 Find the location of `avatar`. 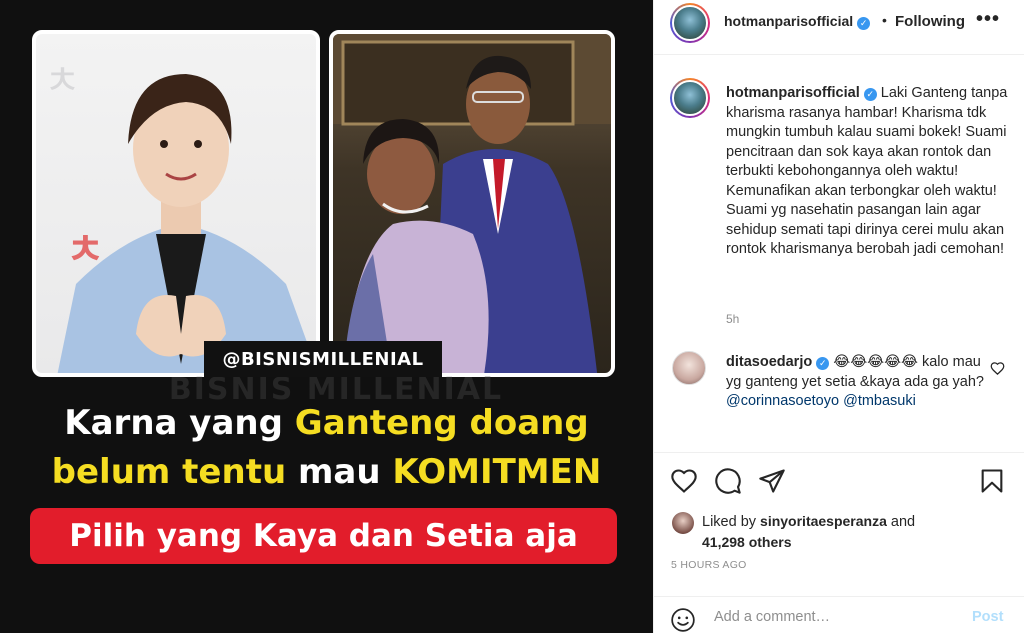

avatar is located at coordinates (690, 23).